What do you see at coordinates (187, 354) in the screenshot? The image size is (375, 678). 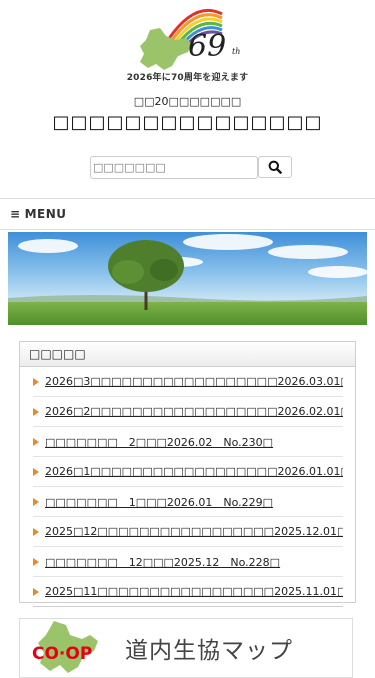 I see `news-header: □□□□□` at bounding box center [187, 354].